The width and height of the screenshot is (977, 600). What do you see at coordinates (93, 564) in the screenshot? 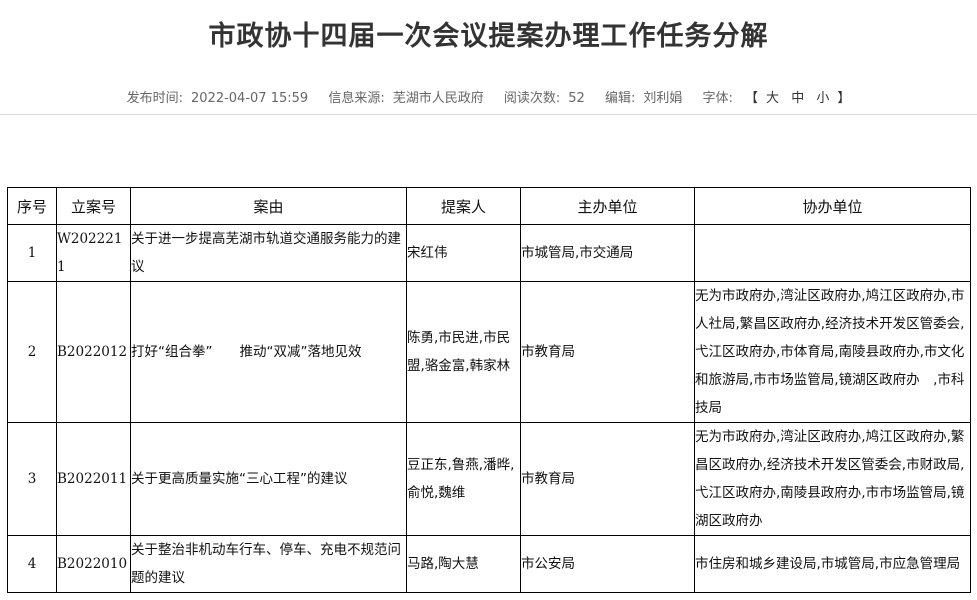
I see `cell-id: B2022010` at bounding box center [93, 564].